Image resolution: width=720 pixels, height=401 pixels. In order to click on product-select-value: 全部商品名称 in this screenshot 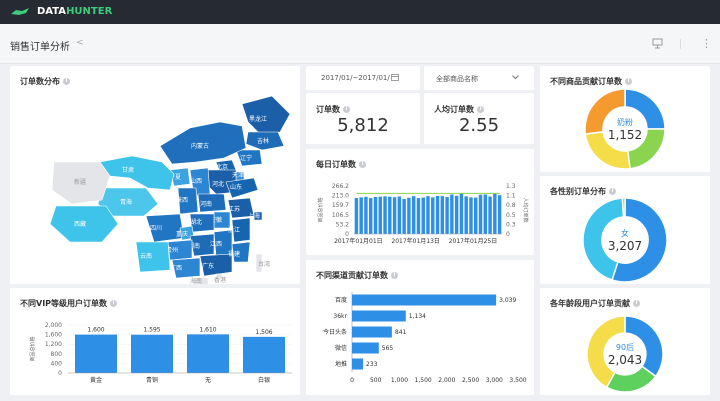, I will do `click(457, 79)`.